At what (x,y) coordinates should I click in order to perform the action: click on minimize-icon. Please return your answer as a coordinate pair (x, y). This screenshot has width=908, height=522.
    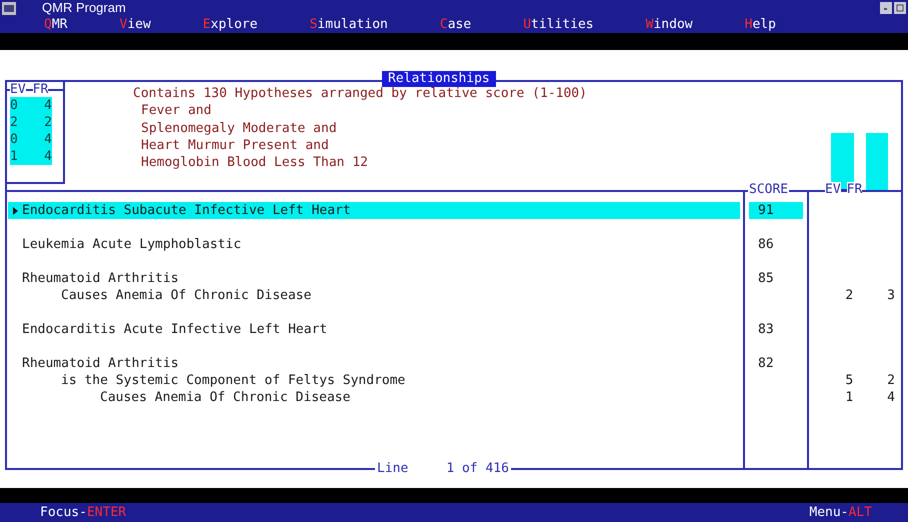
    Looking at the image, I should click on (886, 8).